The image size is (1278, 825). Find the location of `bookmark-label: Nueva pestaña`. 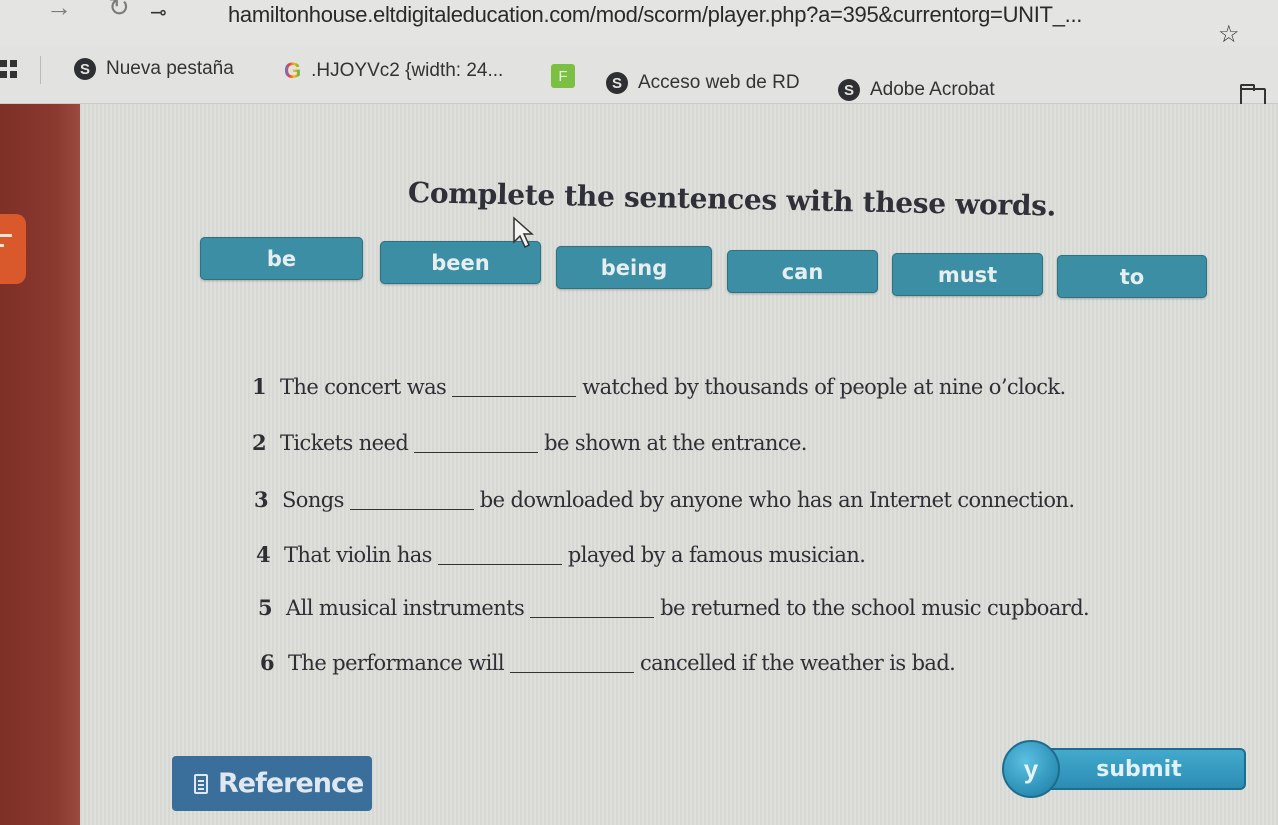

bookmark-label: Nueva pestaña is located at coordinates (170, 68).